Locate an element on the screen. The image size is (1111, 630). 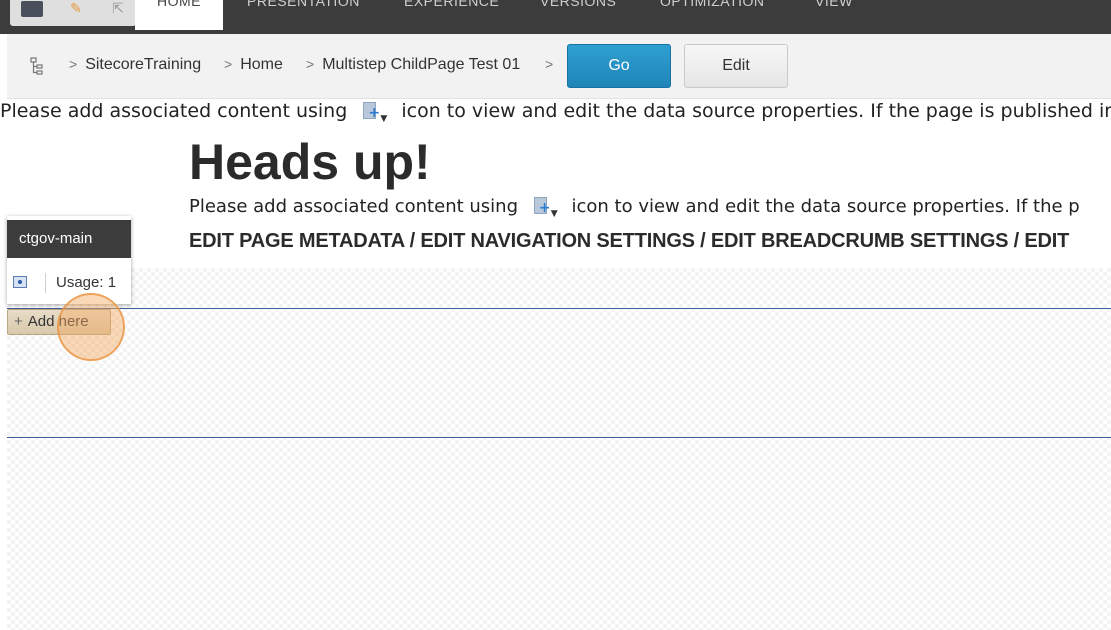
placeholder-toolbar: Usage: 1 is located at coordinates (69, 283).